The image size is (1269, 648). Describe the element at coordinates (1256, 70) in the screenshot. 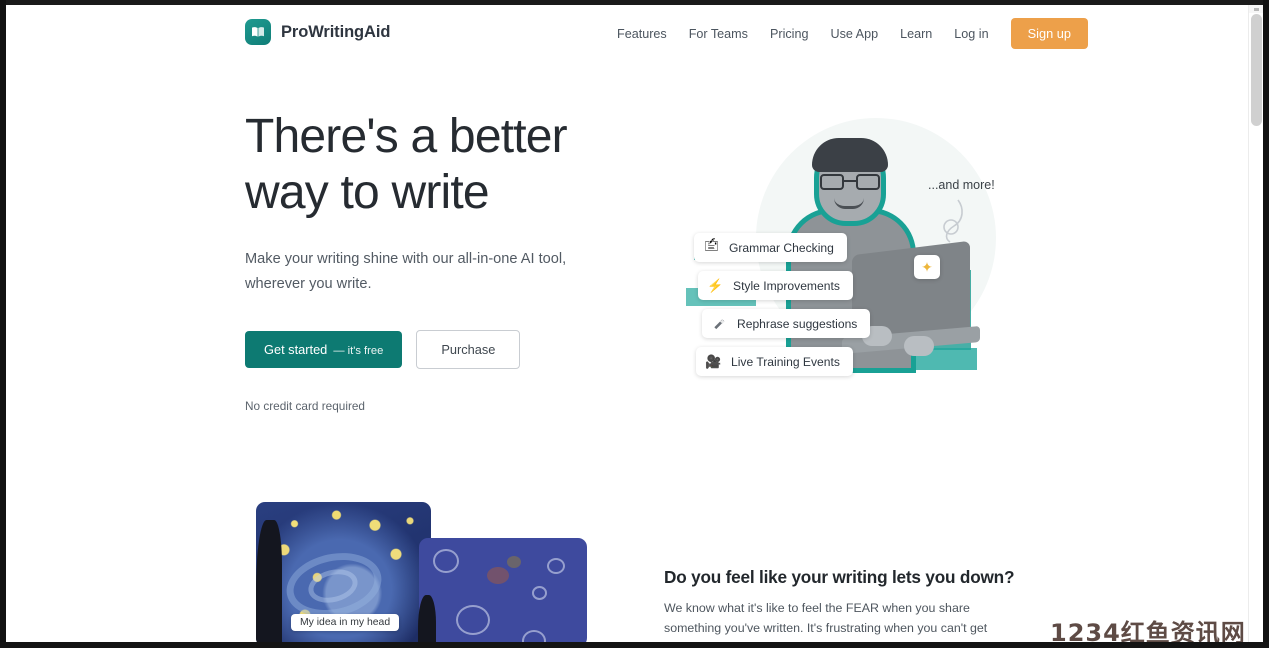

I see `scrollbar-thumb` at that location.